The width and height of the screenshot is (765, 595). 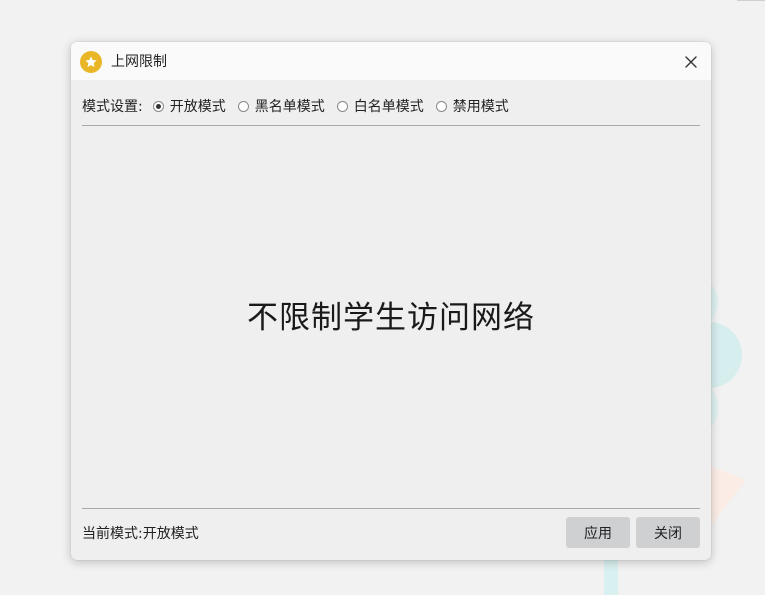 I want to click on mode-description-text: 不限制学生访问网络, so click(x=391, y=317).